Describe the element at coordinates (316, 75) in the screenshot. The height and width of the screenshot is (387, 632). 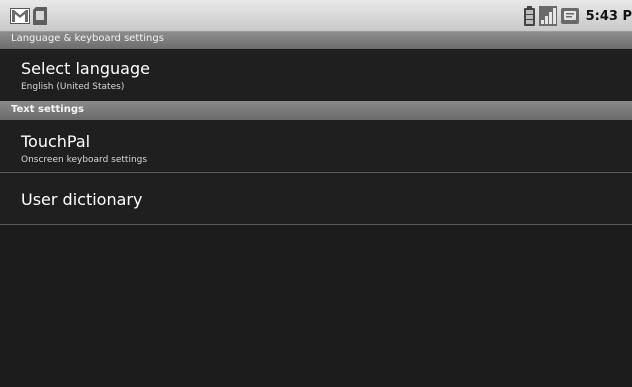
I see `select-language-item: Select language English (United States)` at that location.